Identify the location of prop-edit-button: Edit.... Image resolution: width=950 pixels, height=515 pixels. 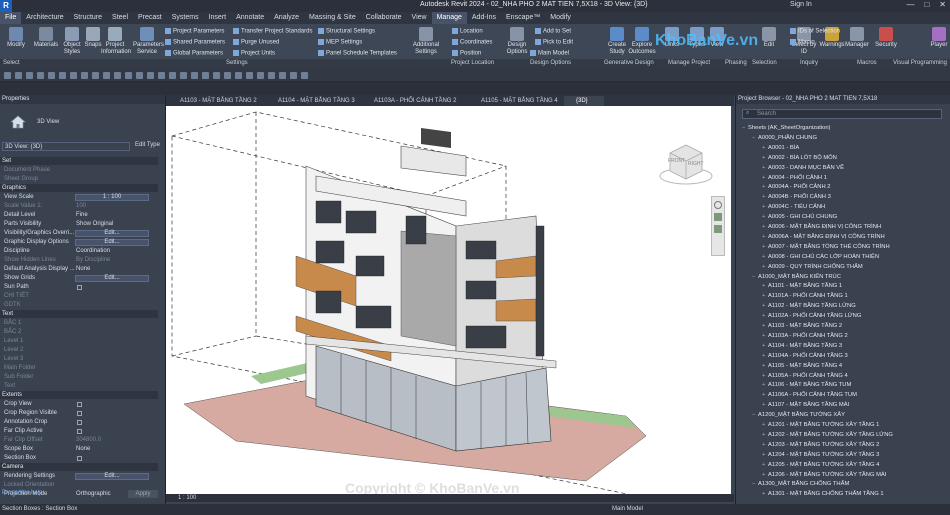
(112, 242).